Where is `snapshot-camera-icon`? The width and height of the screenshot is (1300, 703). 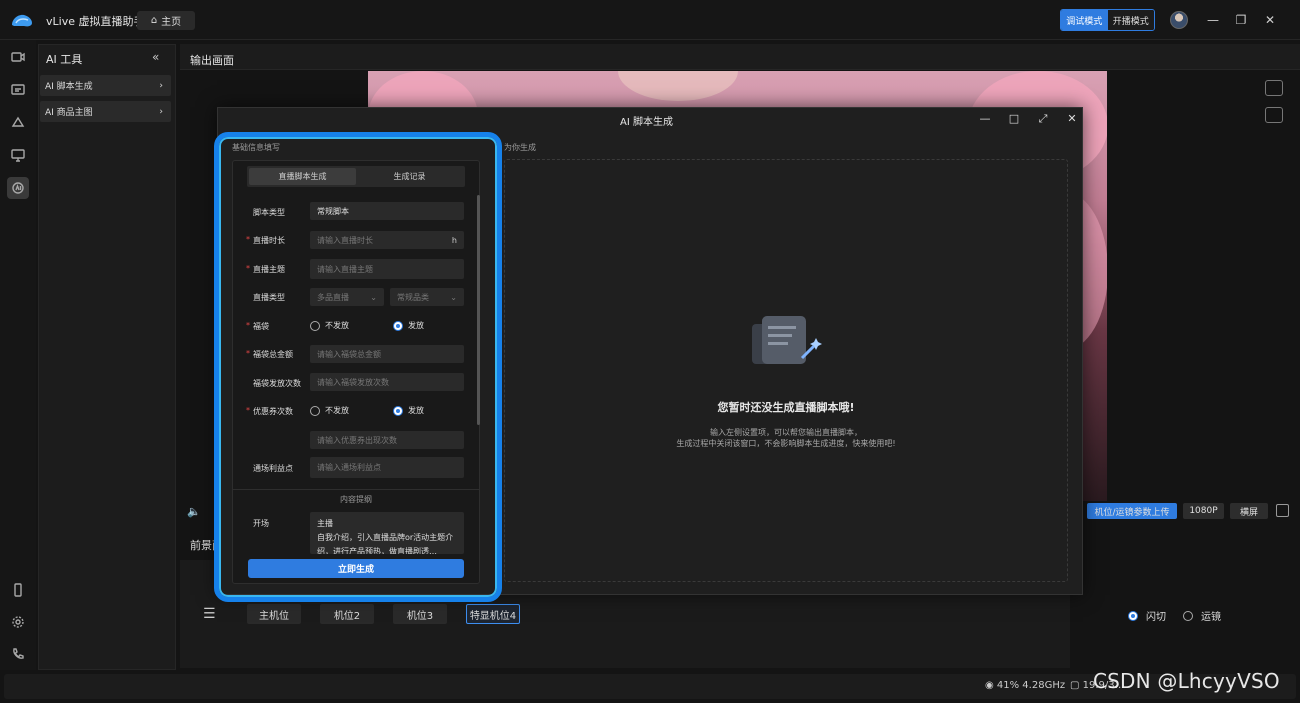
snapshot-camera-icon is located at coordinates (1274, 115).